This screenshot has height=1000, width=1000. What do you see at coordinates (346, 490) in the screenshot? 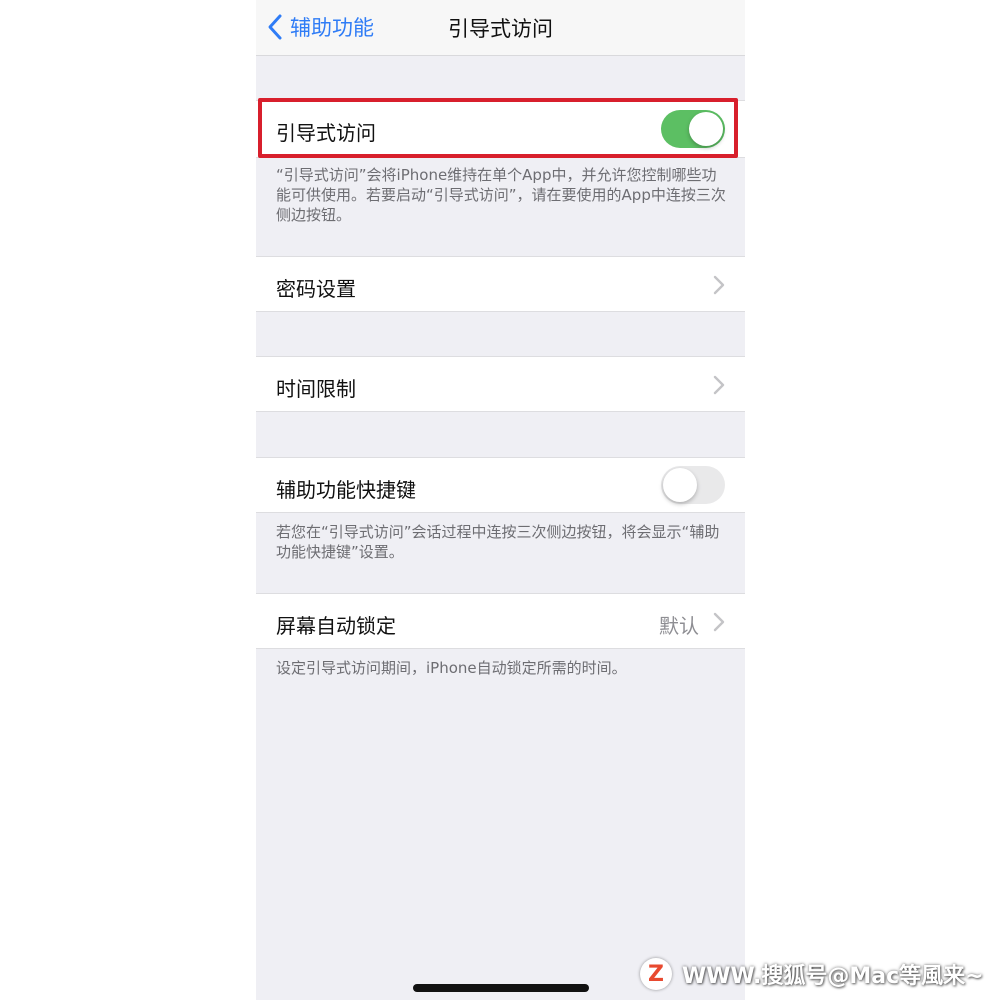
I see `accessibility-shortcut-label: 辅助功能快捷键` at bounding box center [346, 490].